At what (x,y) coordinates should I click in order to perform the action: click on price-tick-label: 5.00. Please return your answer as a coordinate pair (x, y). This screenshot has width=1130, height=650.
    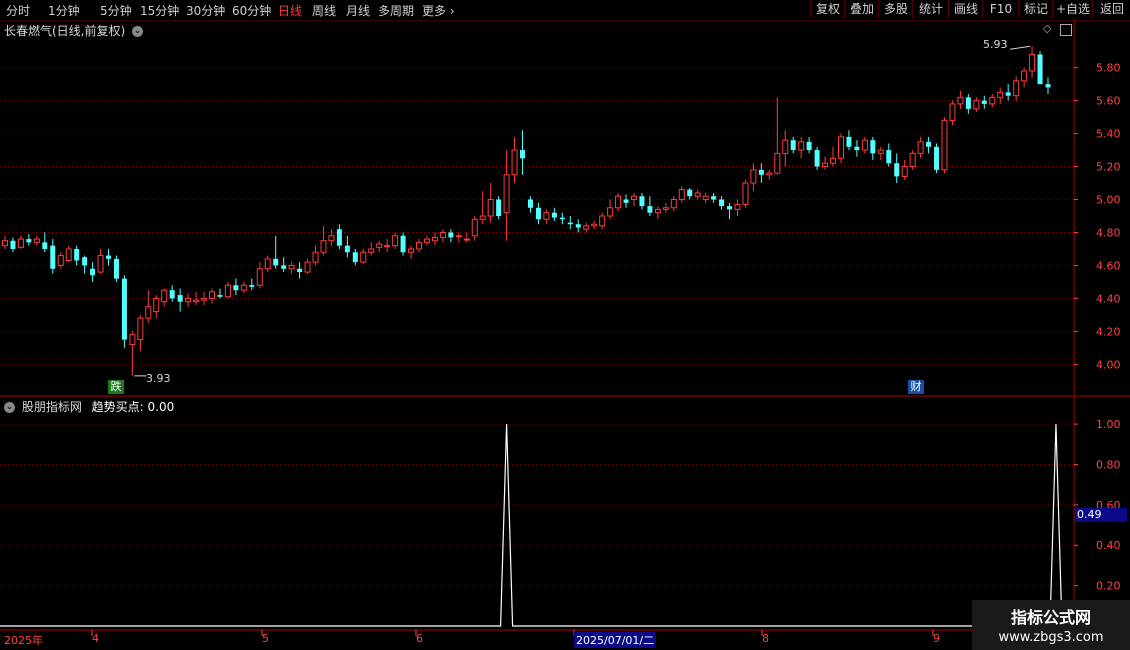
    Looking at the image, I should click on (1108, 200).